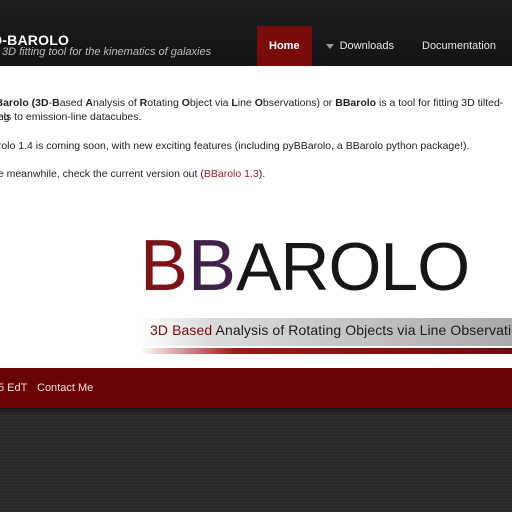 The width and height of the screenshot is (512, 512). I want to click on nav-home-label: Home, so click(284, 46).